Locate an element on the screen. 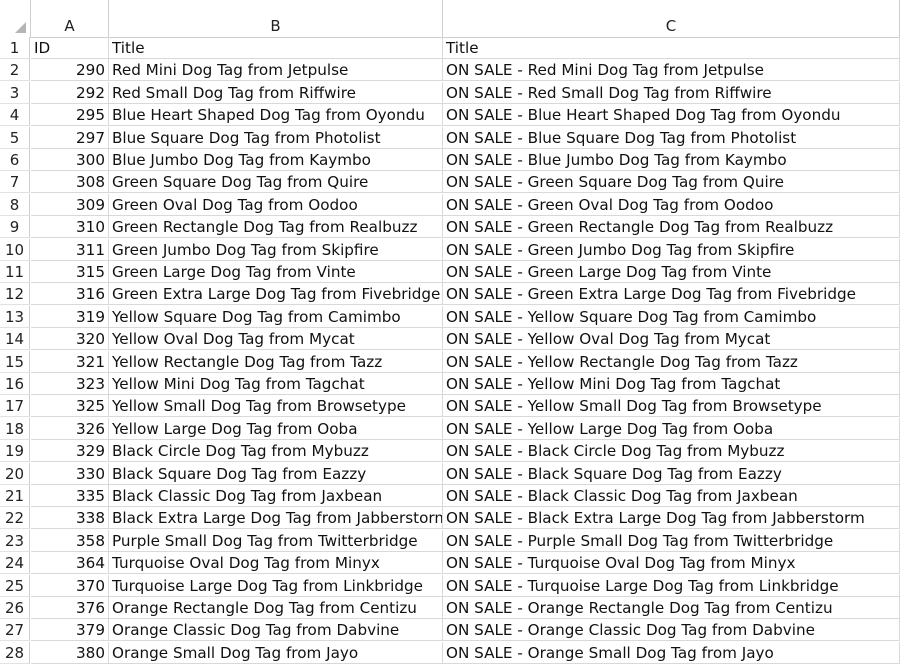  row-header: 2 is located at coordinates (15, 70).